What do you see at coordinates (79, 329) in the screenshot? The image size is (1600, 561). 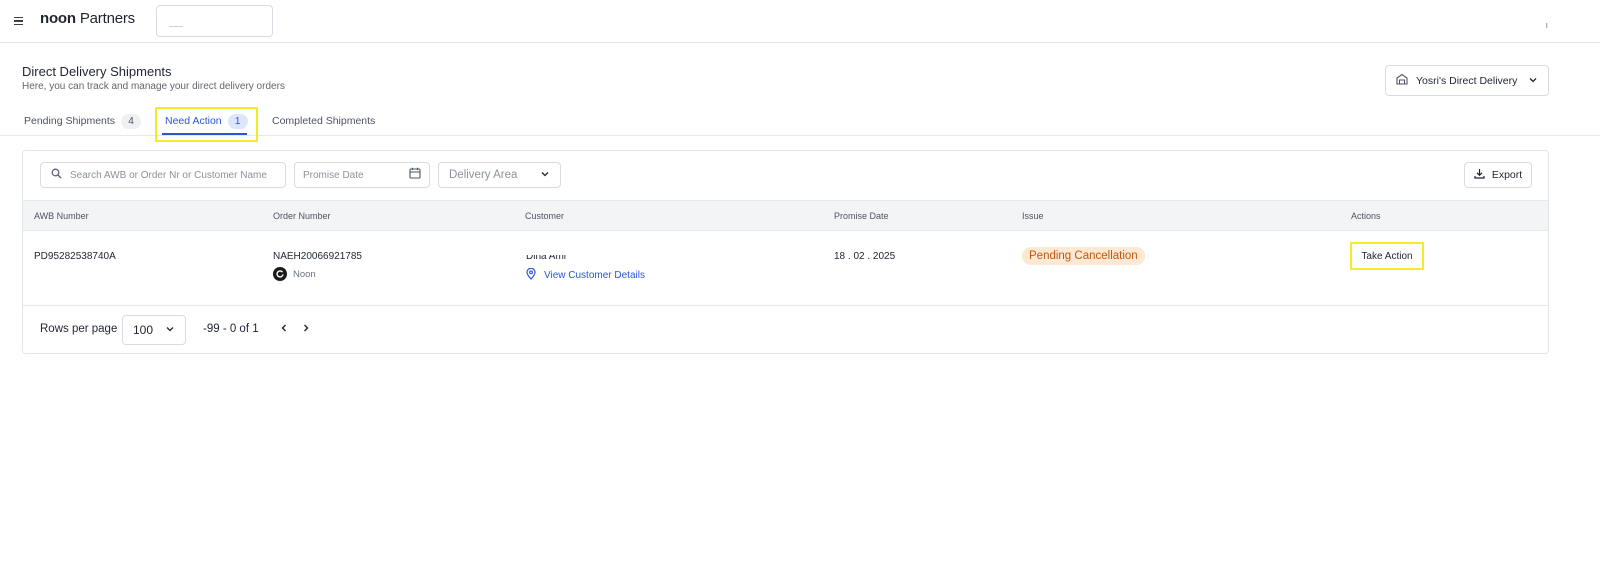 I see `rows-per-page-label: Rows per page` at bounding box center [79, 329].